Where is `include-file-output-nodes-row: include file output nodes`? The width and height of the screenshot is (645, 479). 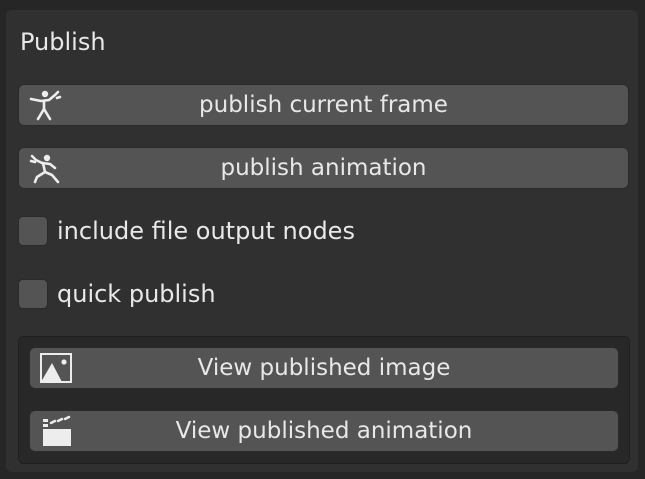 include-file-output-nodes-row: include file output nodes is located at coordinates (186, 231).